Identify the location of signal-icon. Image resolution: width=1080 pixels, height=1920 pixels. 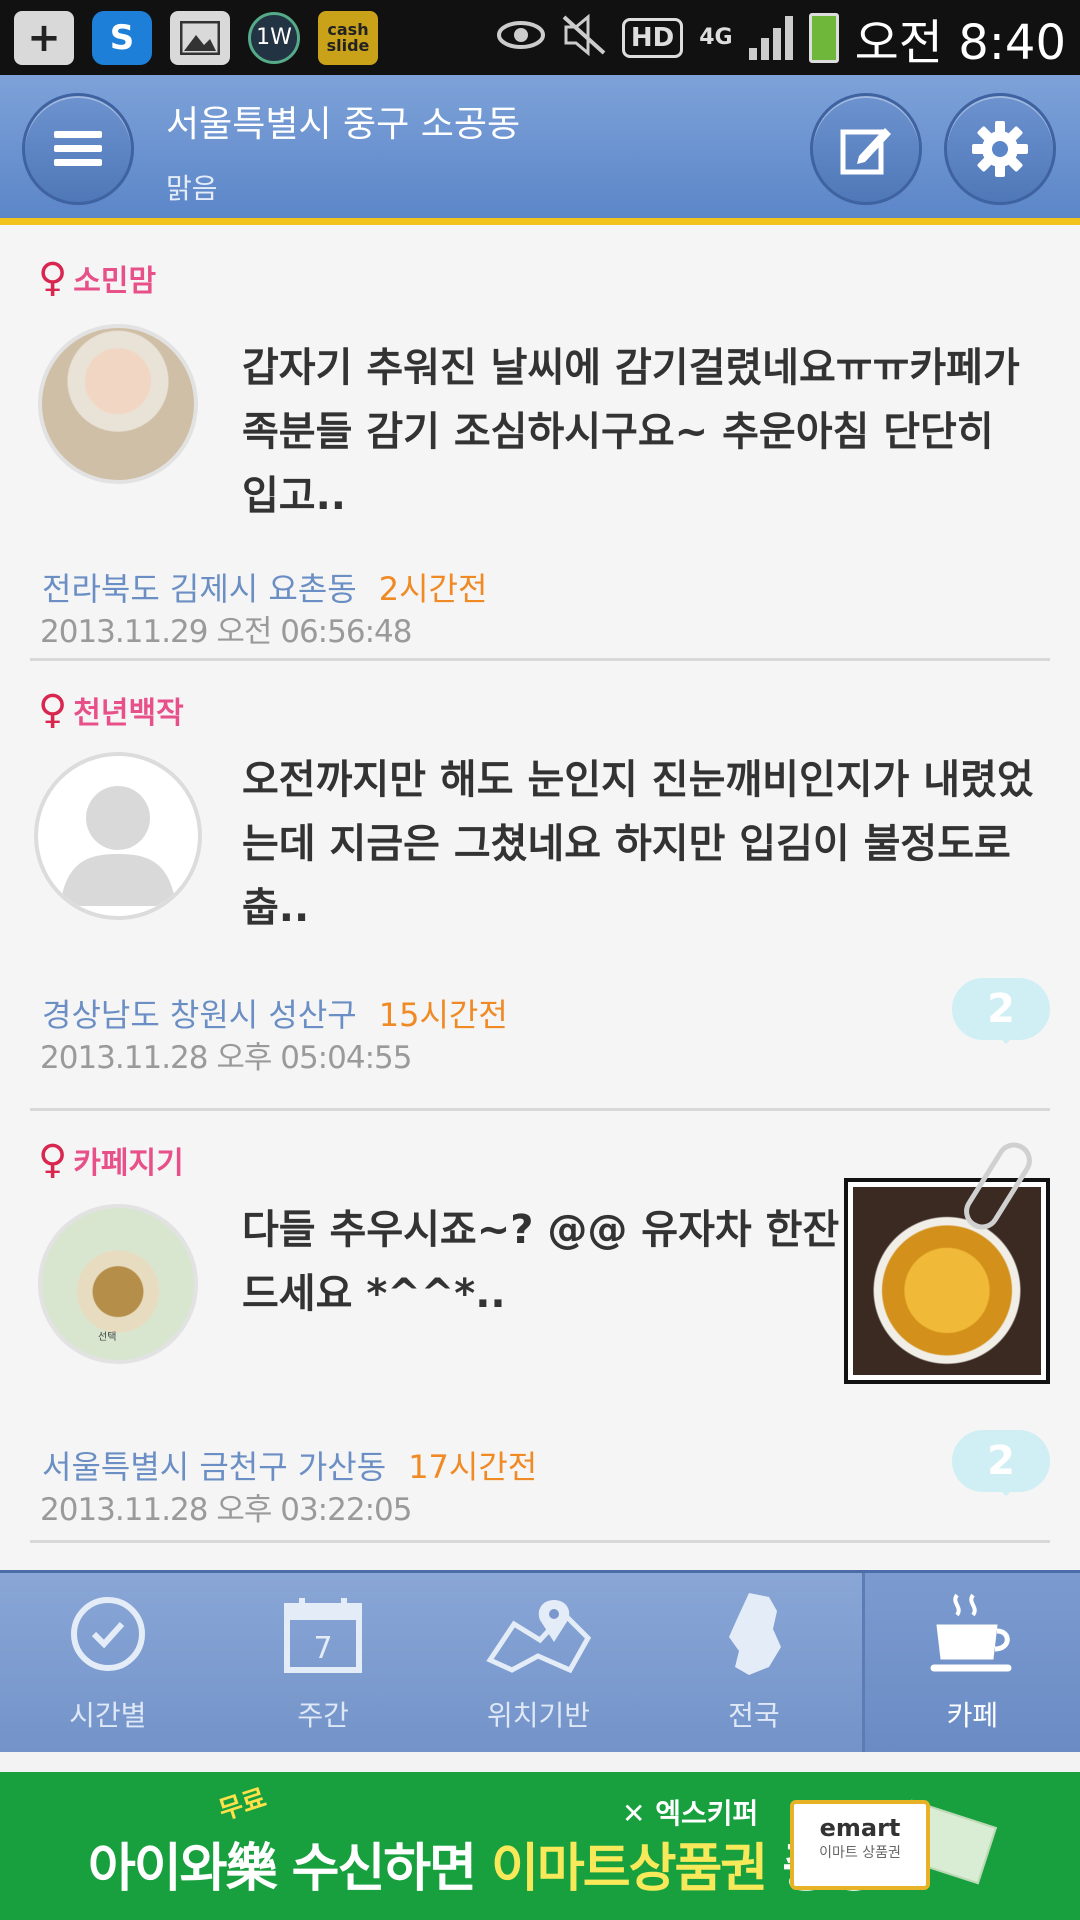
(770, 37).